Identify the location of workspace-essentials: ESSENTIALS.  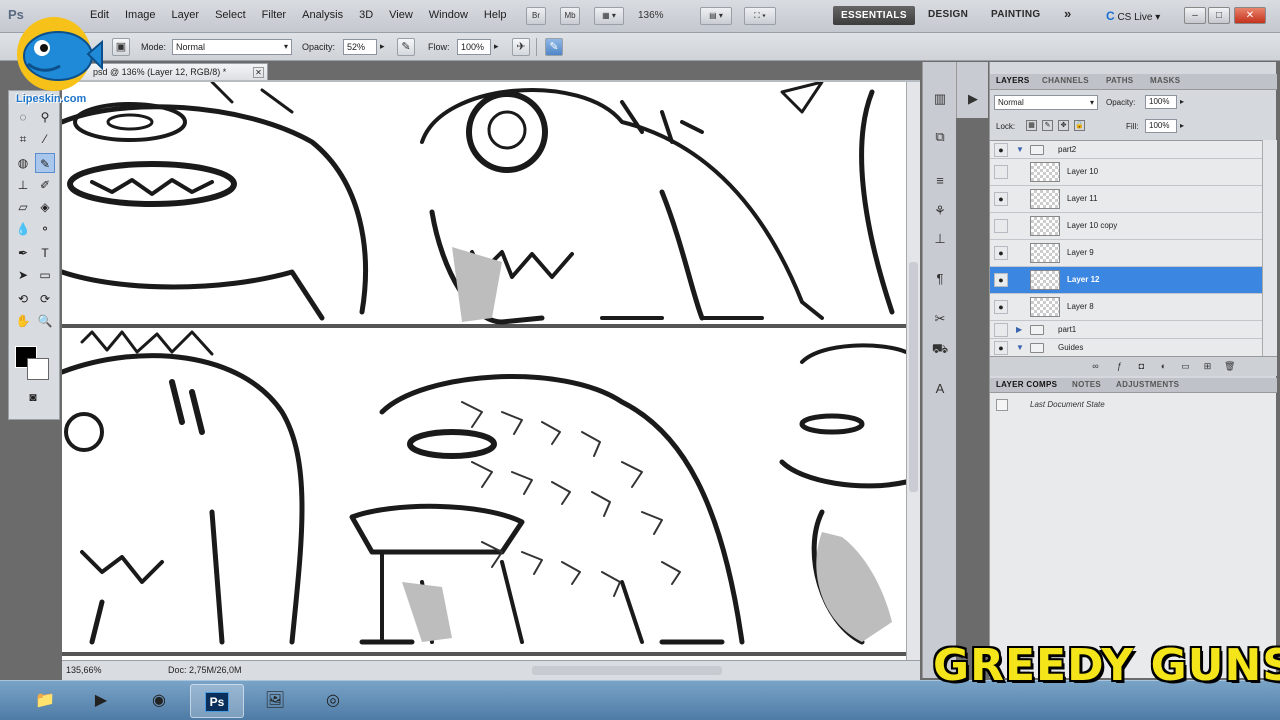
(874, 15).